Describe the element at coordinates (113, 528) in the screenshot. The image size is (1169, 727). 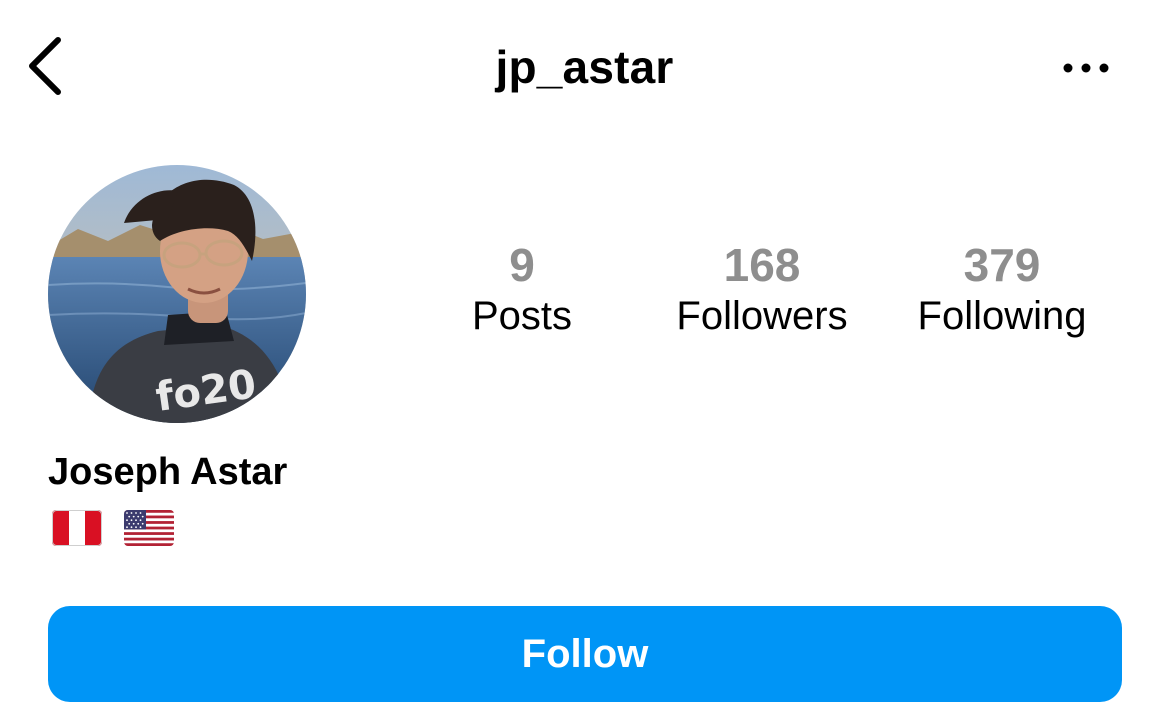
I see `profile-bio` at that location.